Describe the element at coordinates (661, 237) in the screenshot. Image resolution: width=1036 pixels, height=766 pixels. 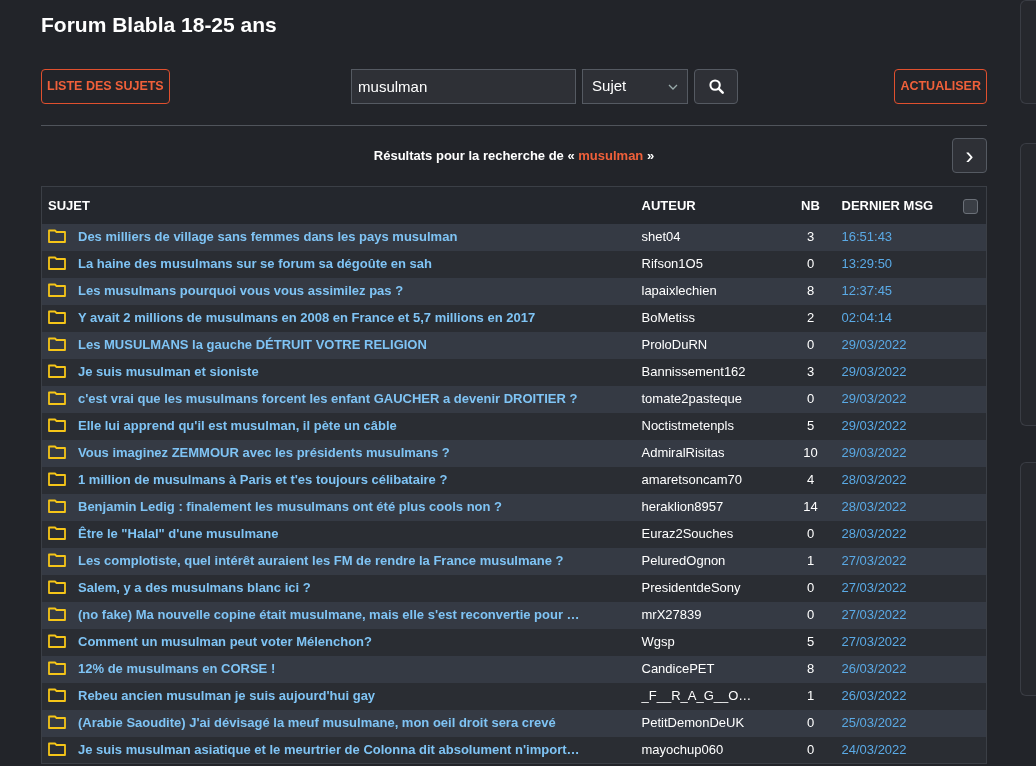
I see `topic-author: shet04` at that location.